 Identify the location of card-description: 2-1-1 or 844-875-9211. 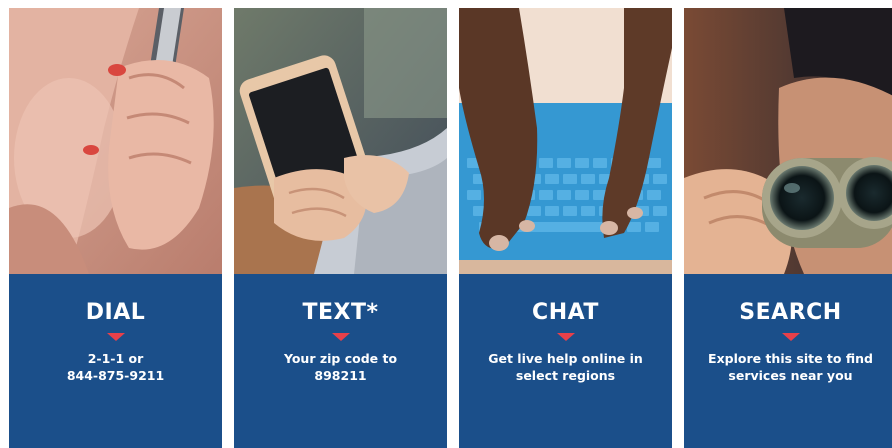
(116, 367).